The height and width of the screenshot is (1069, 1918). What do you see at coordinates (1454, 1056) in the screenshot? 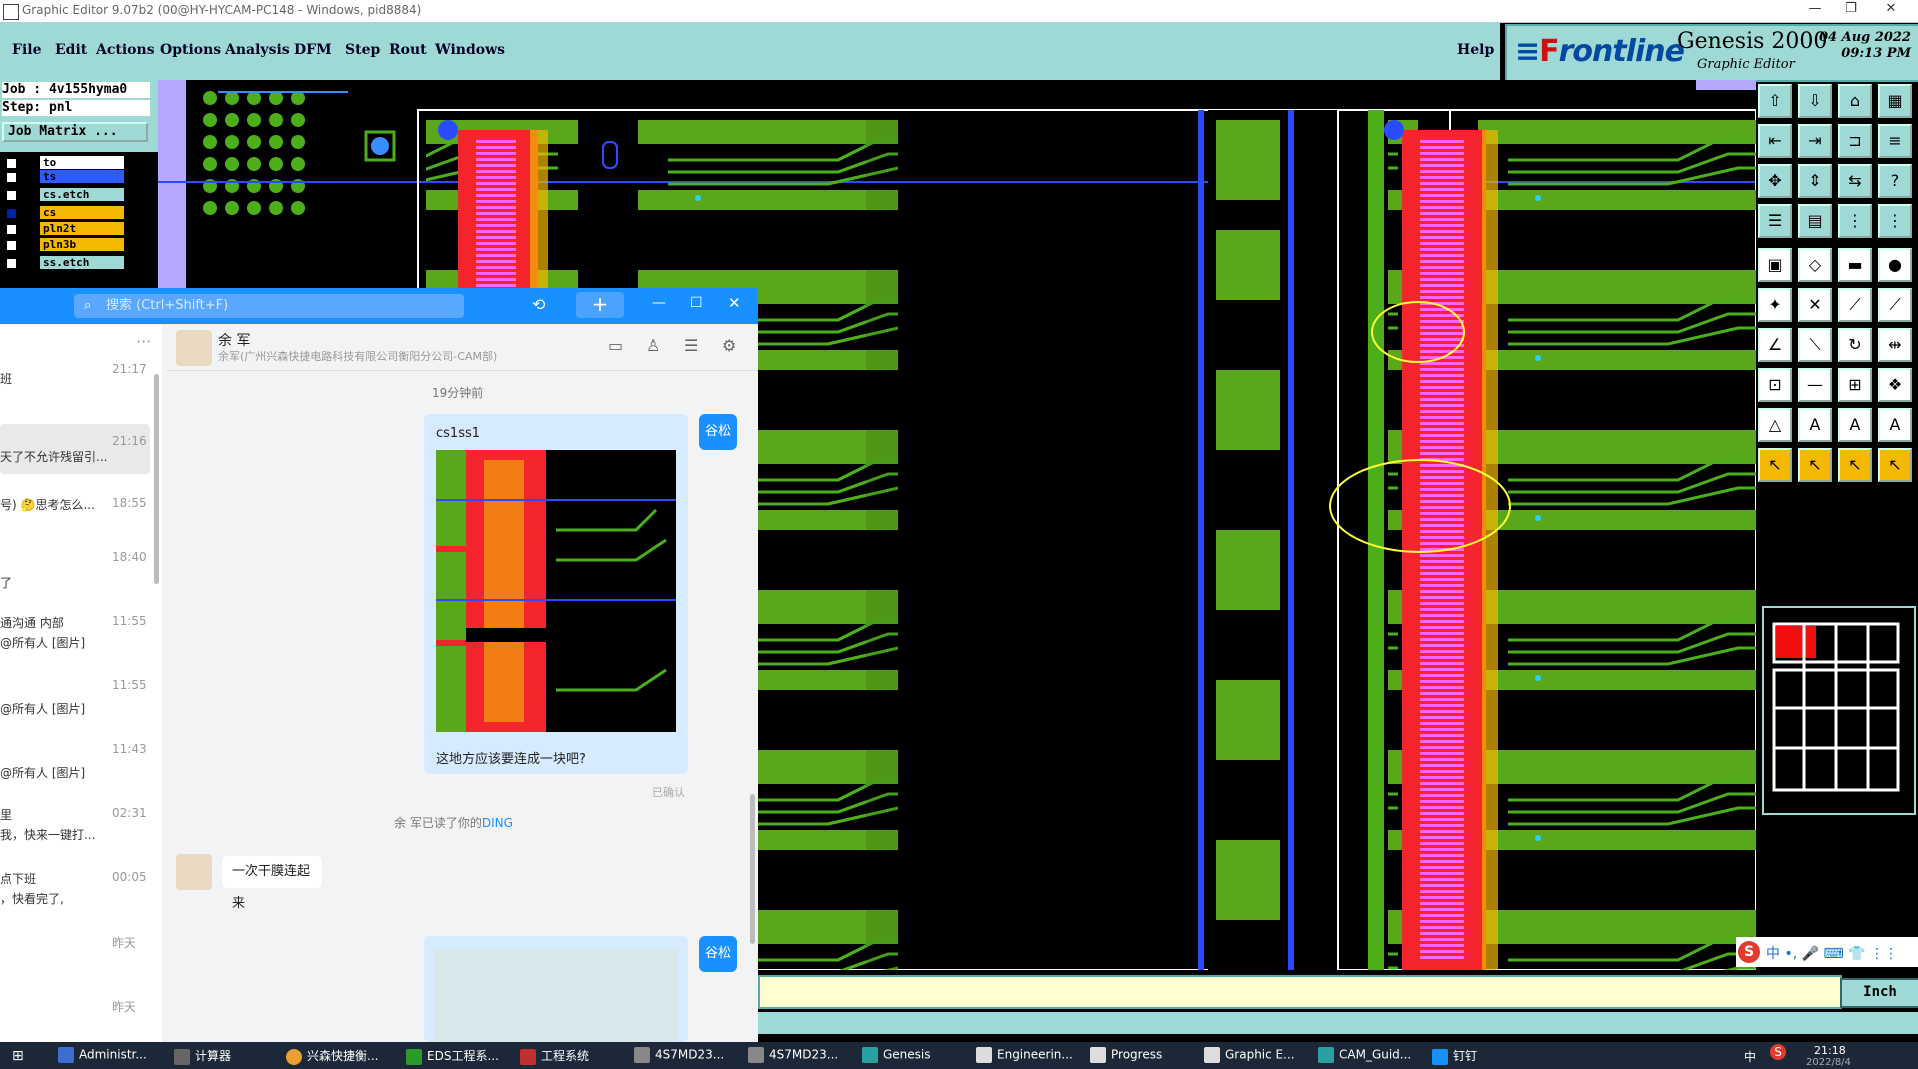
I see `taskbar-item: 钉钉` at bounding box center [1454, 1056].